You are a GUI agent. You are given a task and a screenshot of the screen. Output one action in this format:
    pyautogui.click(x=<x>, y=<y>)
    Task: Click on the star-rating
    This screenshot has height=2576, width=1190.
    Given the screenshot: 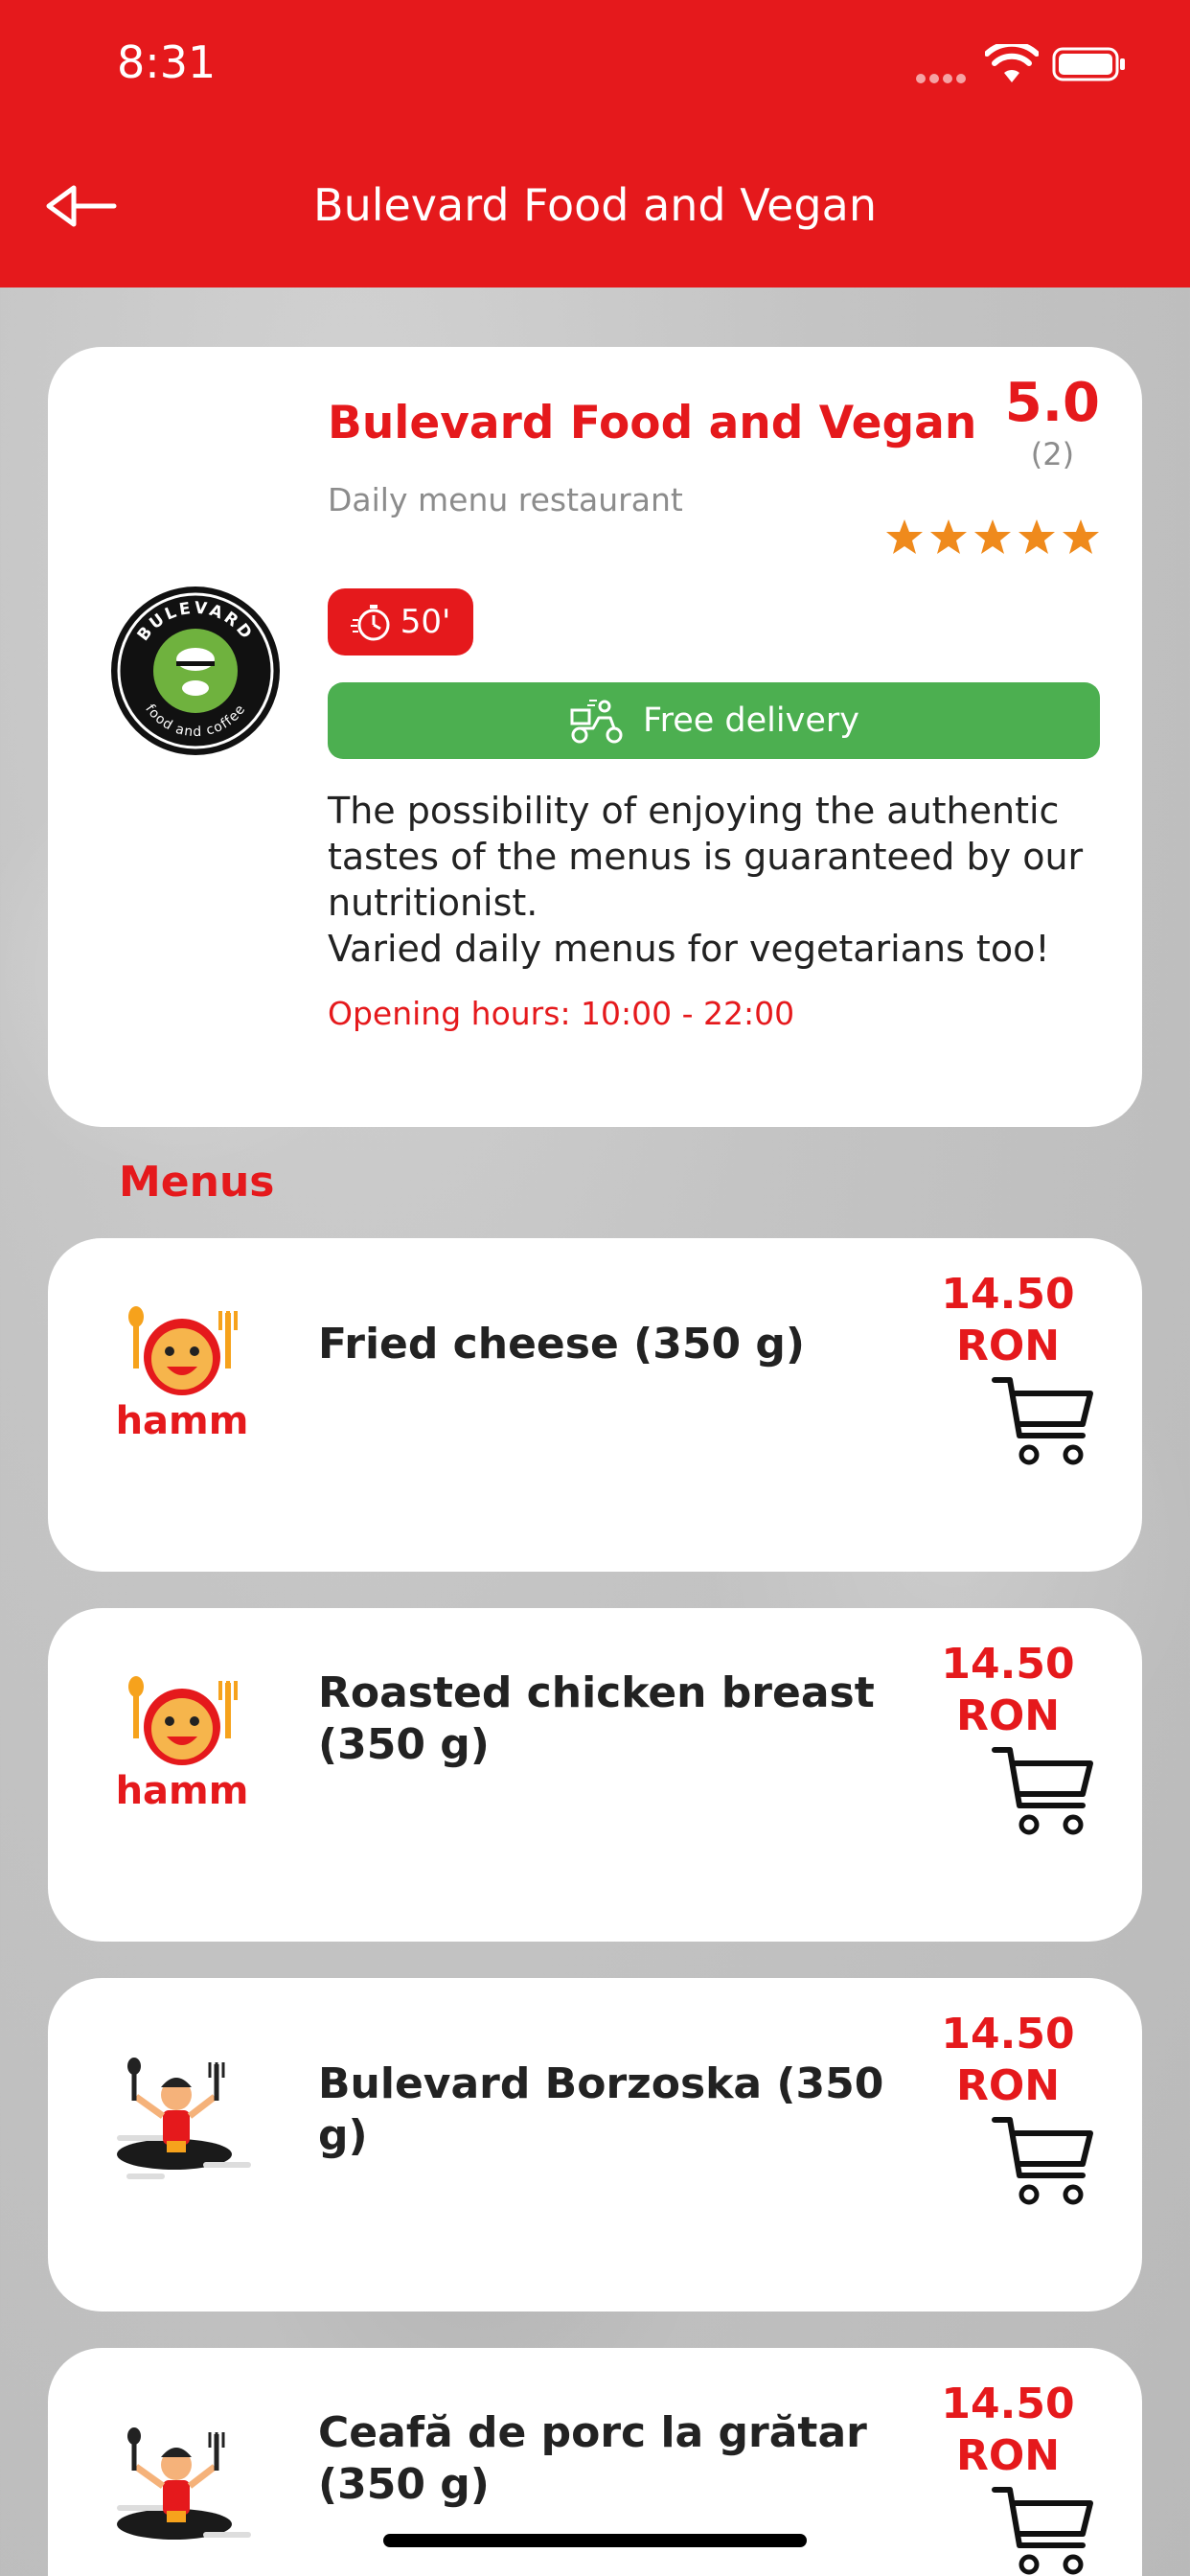 What is the action you would take?
    pyautogui.click(x=992, y=537)
    